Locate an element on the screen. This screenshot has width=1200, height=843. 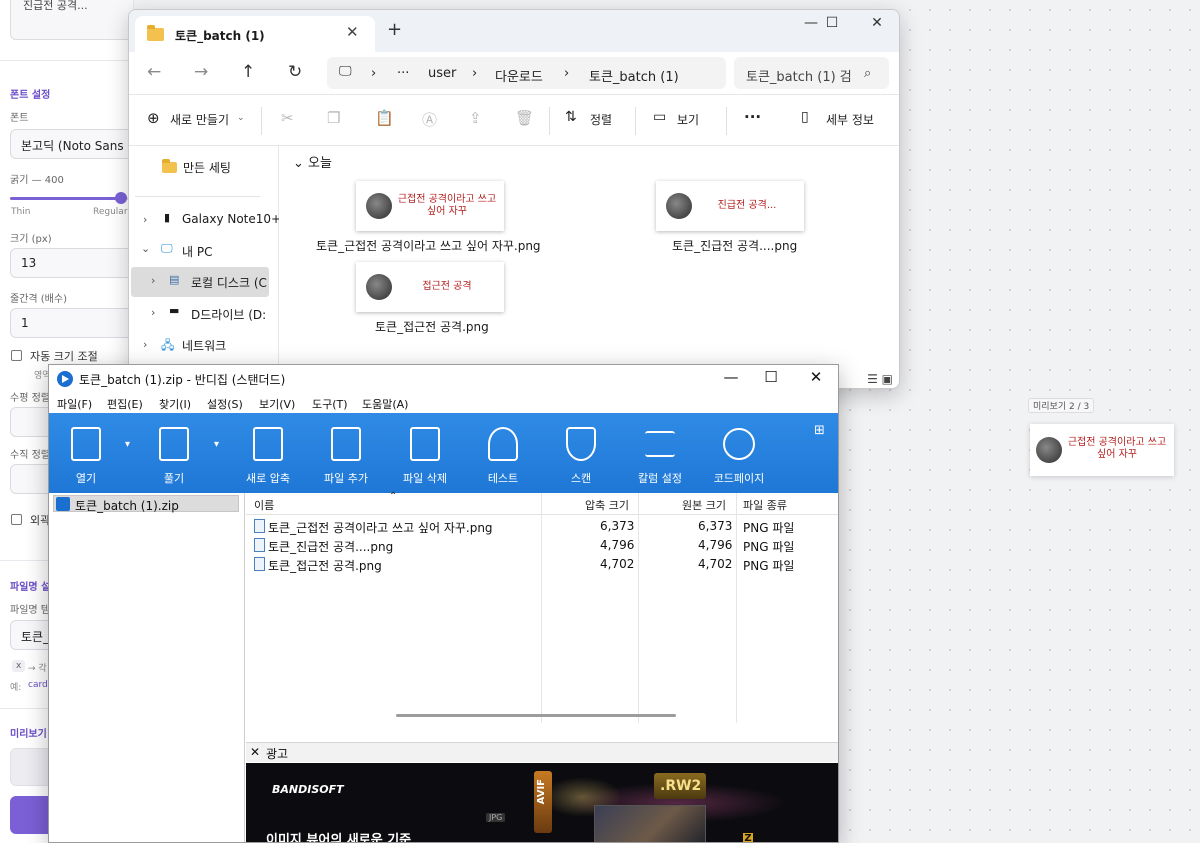
file-thumbnail: 근접전 공격이라고 쓰고 싶어 자꾸 is located at coordinates (430, 206).